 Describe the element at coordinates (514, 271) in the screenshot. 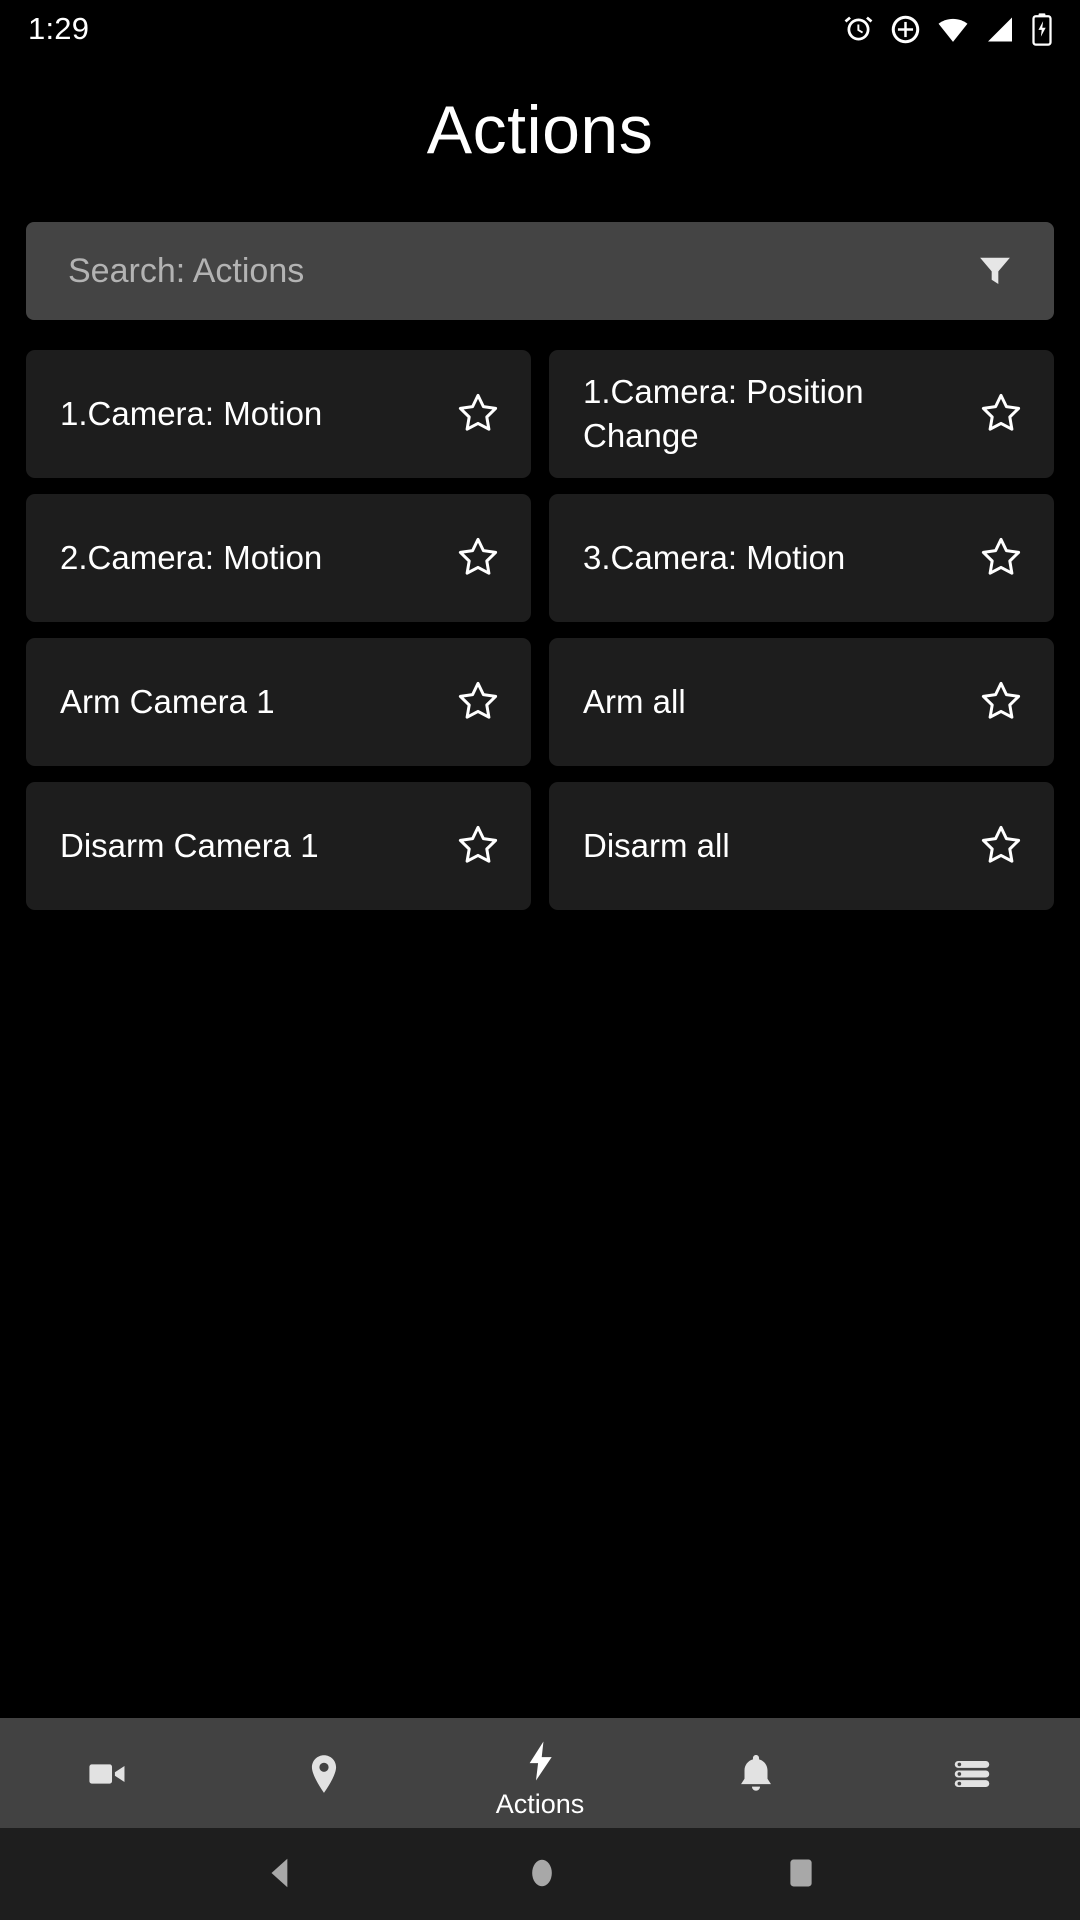

I see `search-input` at that location.